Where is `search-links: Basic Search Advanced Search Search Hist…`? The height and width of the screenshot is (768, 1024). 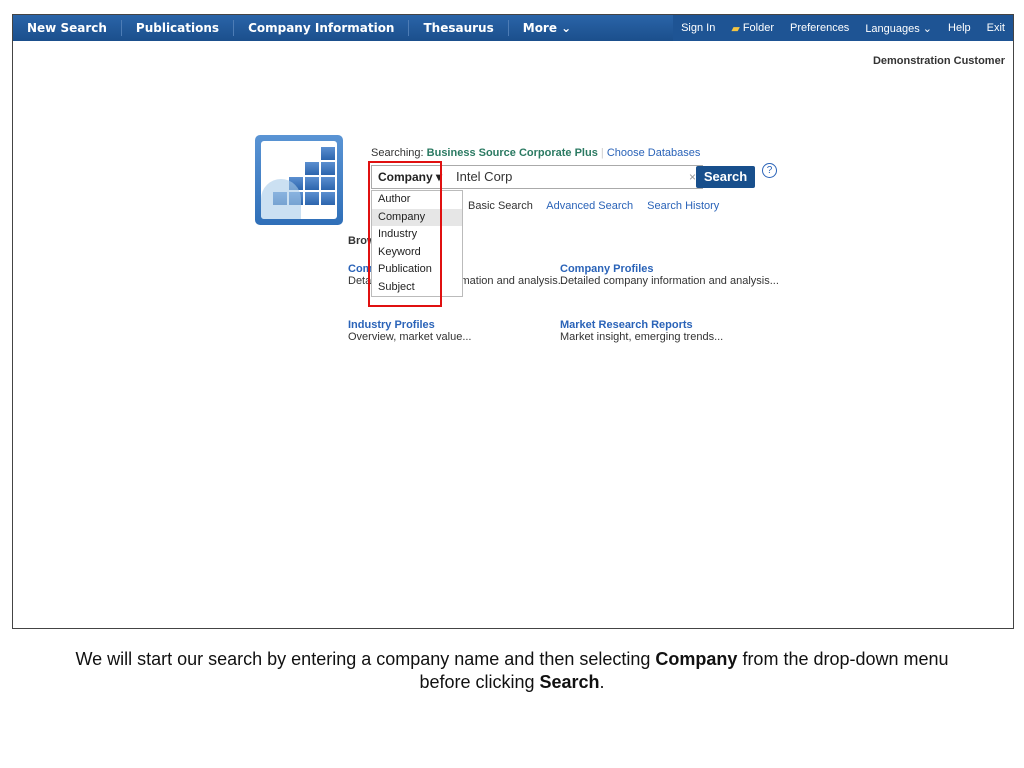
search-links: Basic Search Advanced Search Search Hist… is located at coordinates (599, 206).